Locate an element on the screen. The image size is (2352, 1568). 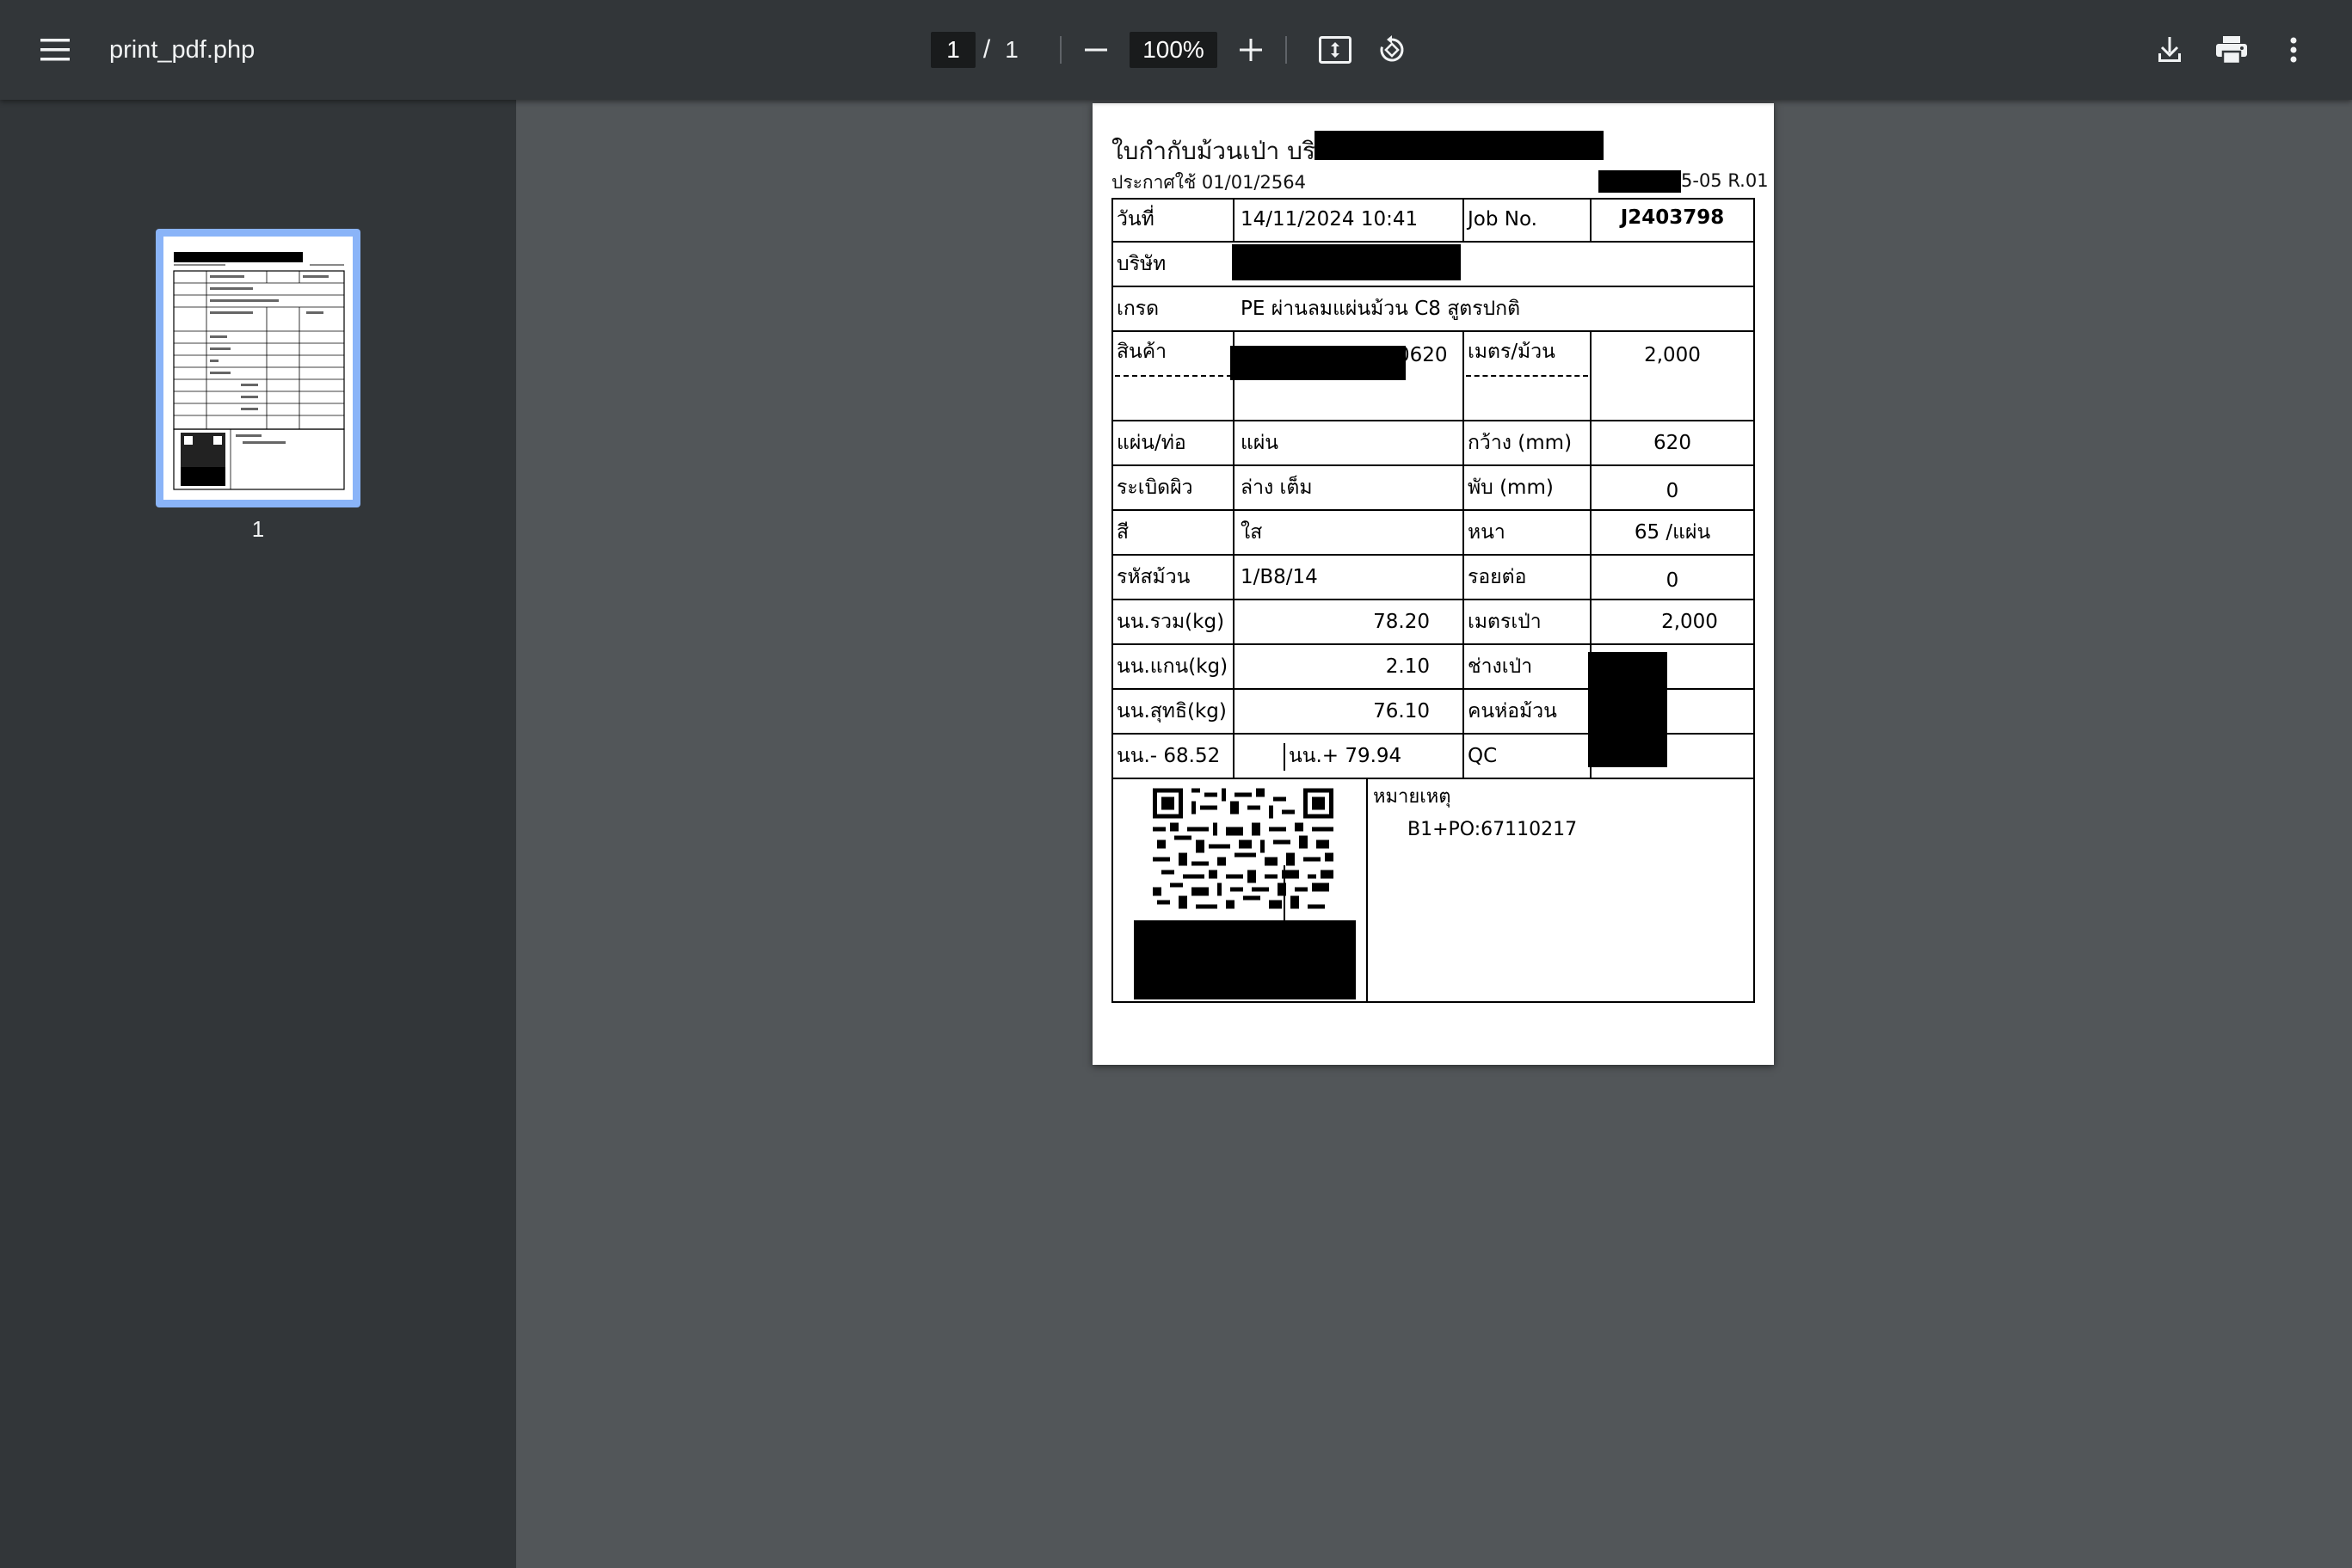
thumbnail-page-number: 1 is located at coordinates (258, 529).